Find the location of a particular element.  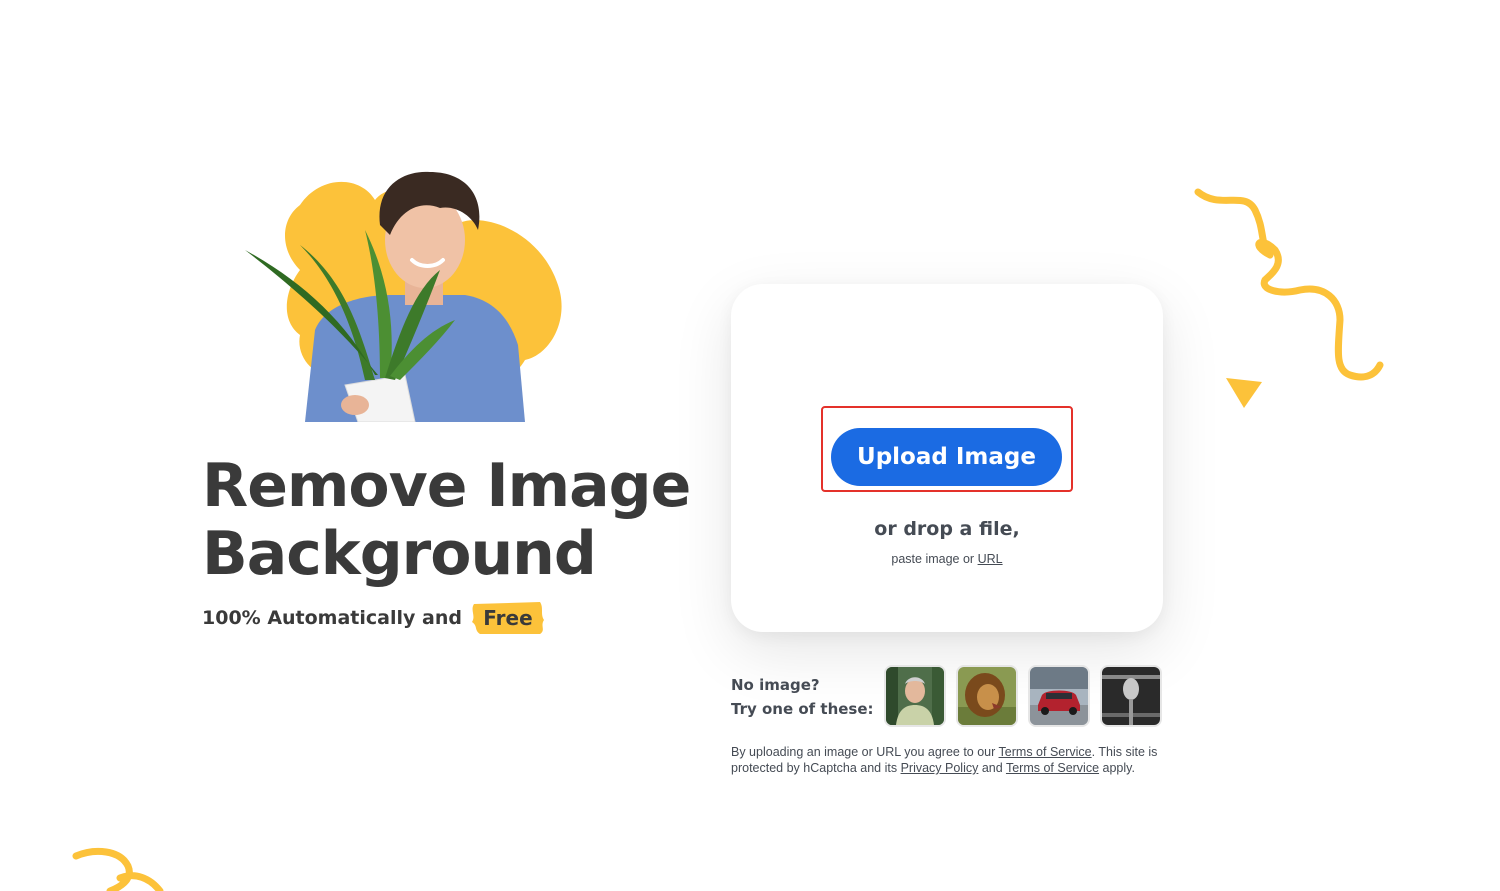

legal-text-4: apply. is located at coordinates (1118, 768).